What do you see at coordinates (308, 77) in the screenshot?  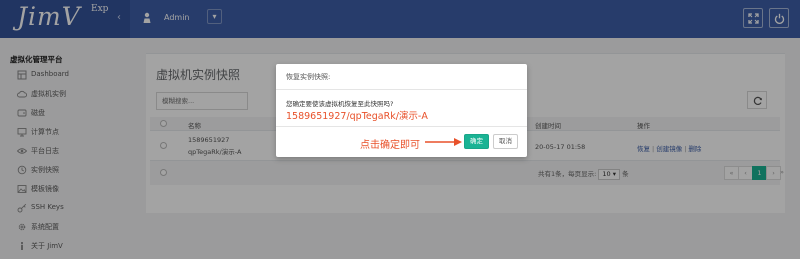 I see `dialog-title: 恢复实例快照:` at bounding box center [308, 77].